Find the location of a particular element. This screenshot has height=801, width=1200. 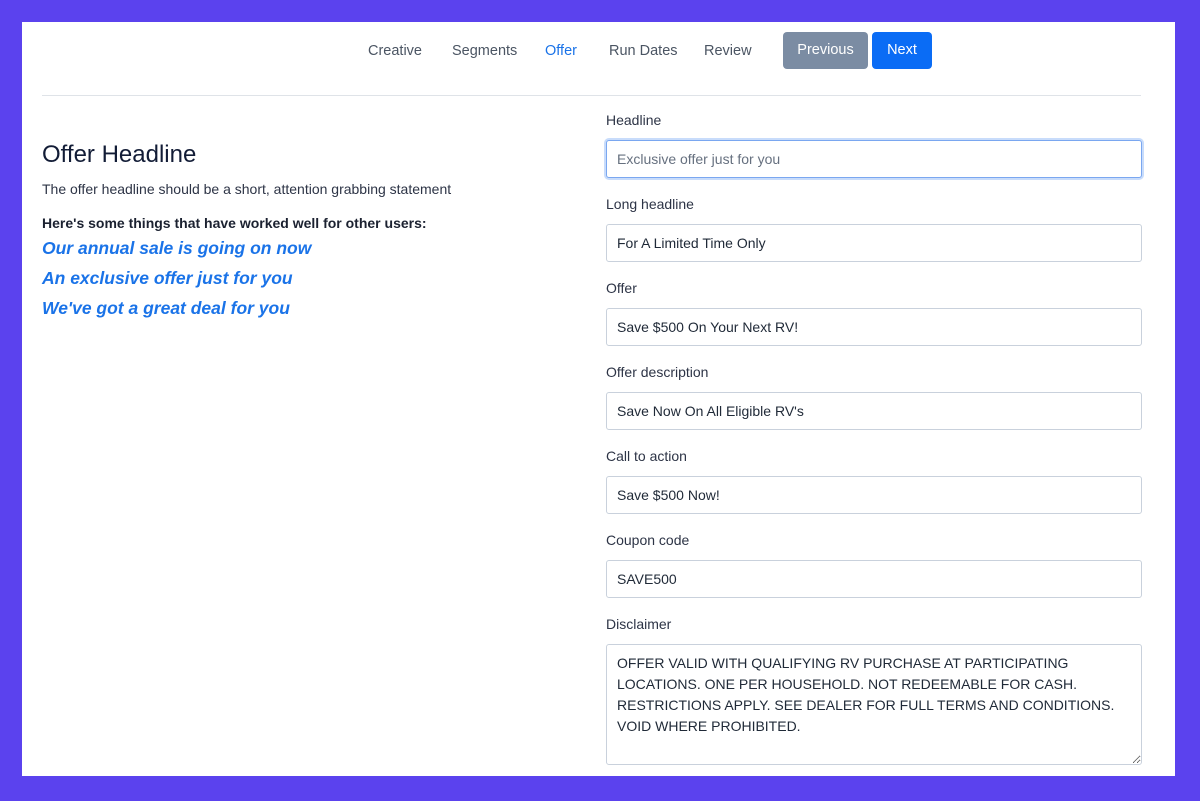

suggestion-item: Our annual sale is going on now is located at coordinates (302, 248).